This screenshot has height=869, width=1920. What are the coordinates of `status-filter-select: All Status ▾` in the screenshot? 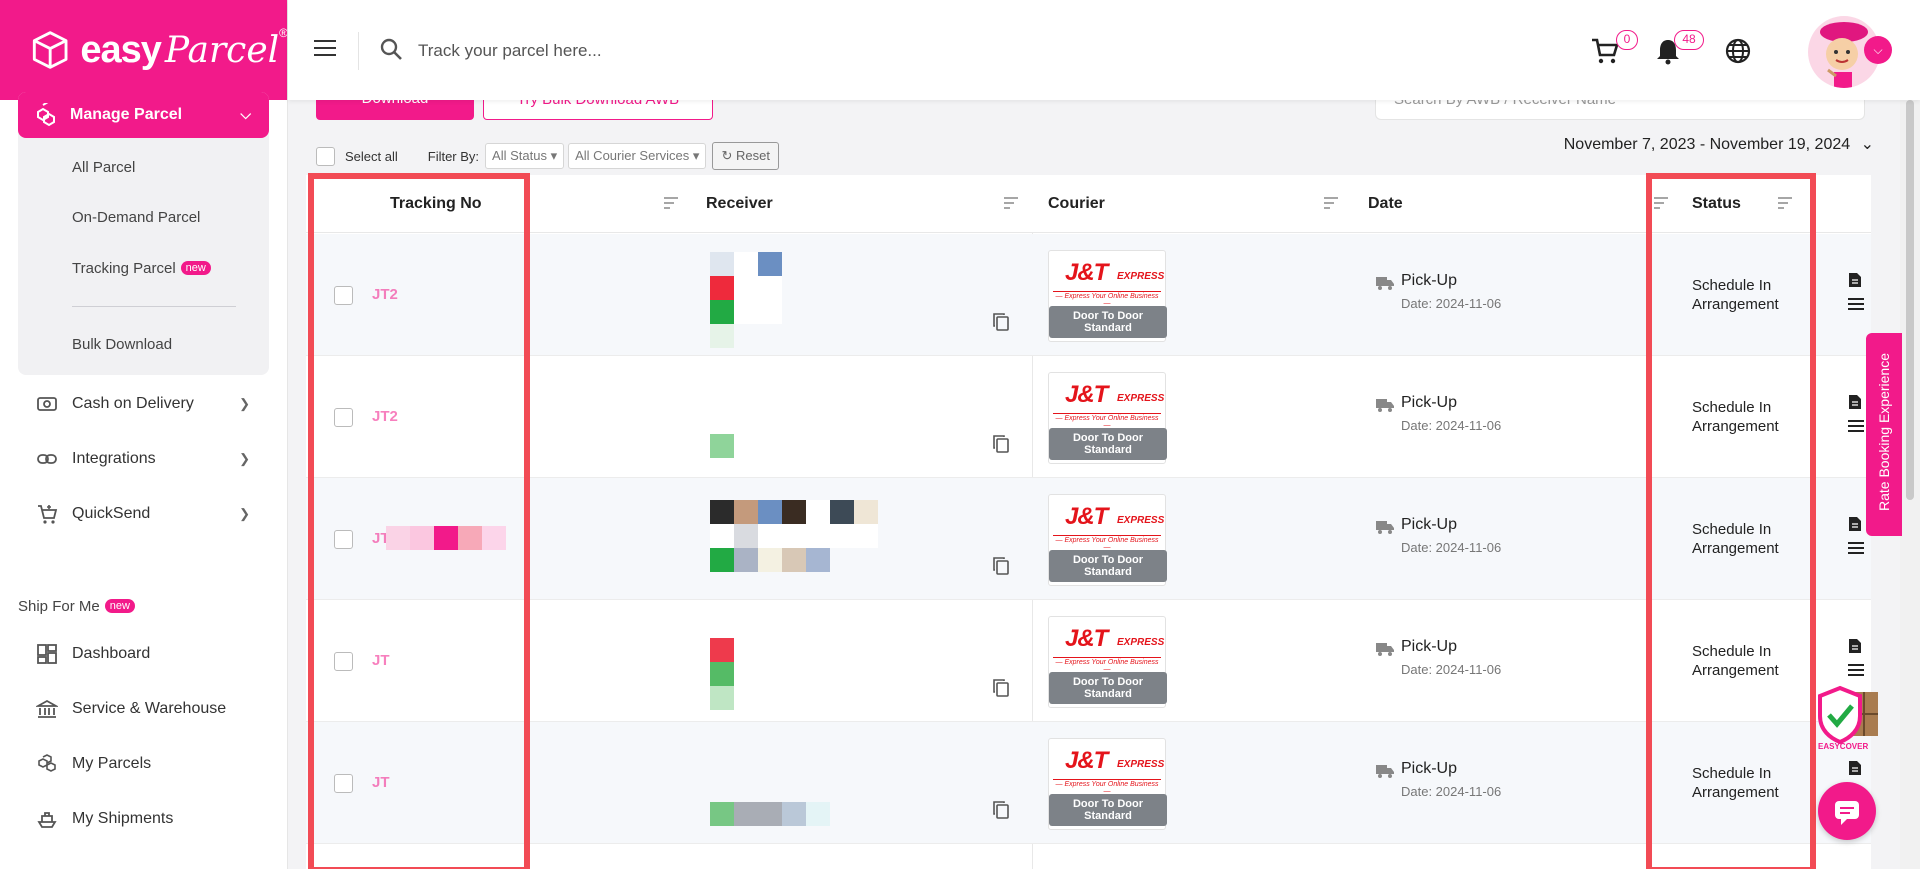 It's located at (525, 156).